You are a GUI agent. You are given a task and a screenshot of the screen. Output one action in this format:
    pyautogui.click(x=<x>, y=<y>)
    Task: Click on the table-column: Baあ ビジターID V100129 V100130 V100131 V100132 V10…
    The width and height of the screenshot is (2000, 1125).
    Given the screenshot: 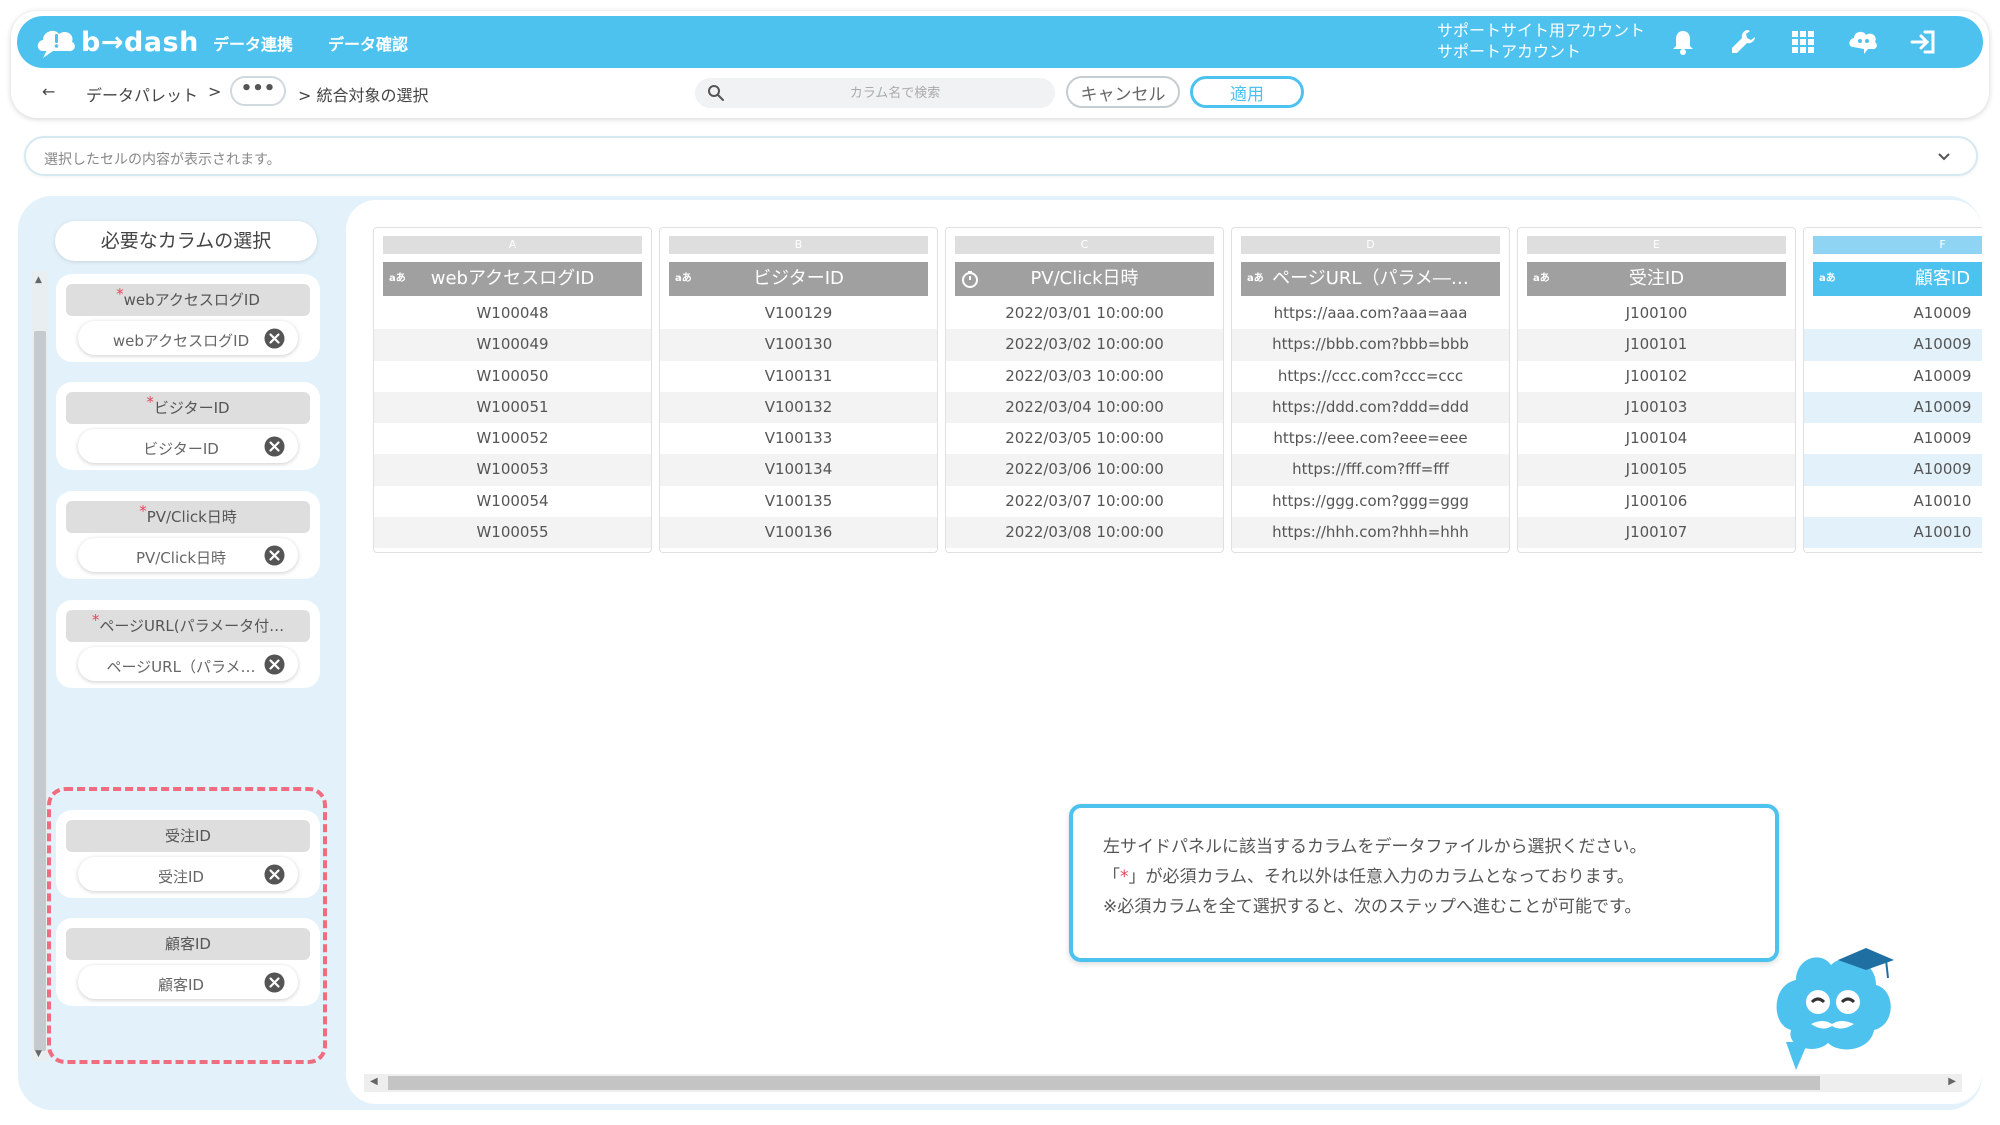 What is the action you would take?
    pyautogui.click(x=798, y=390)
    